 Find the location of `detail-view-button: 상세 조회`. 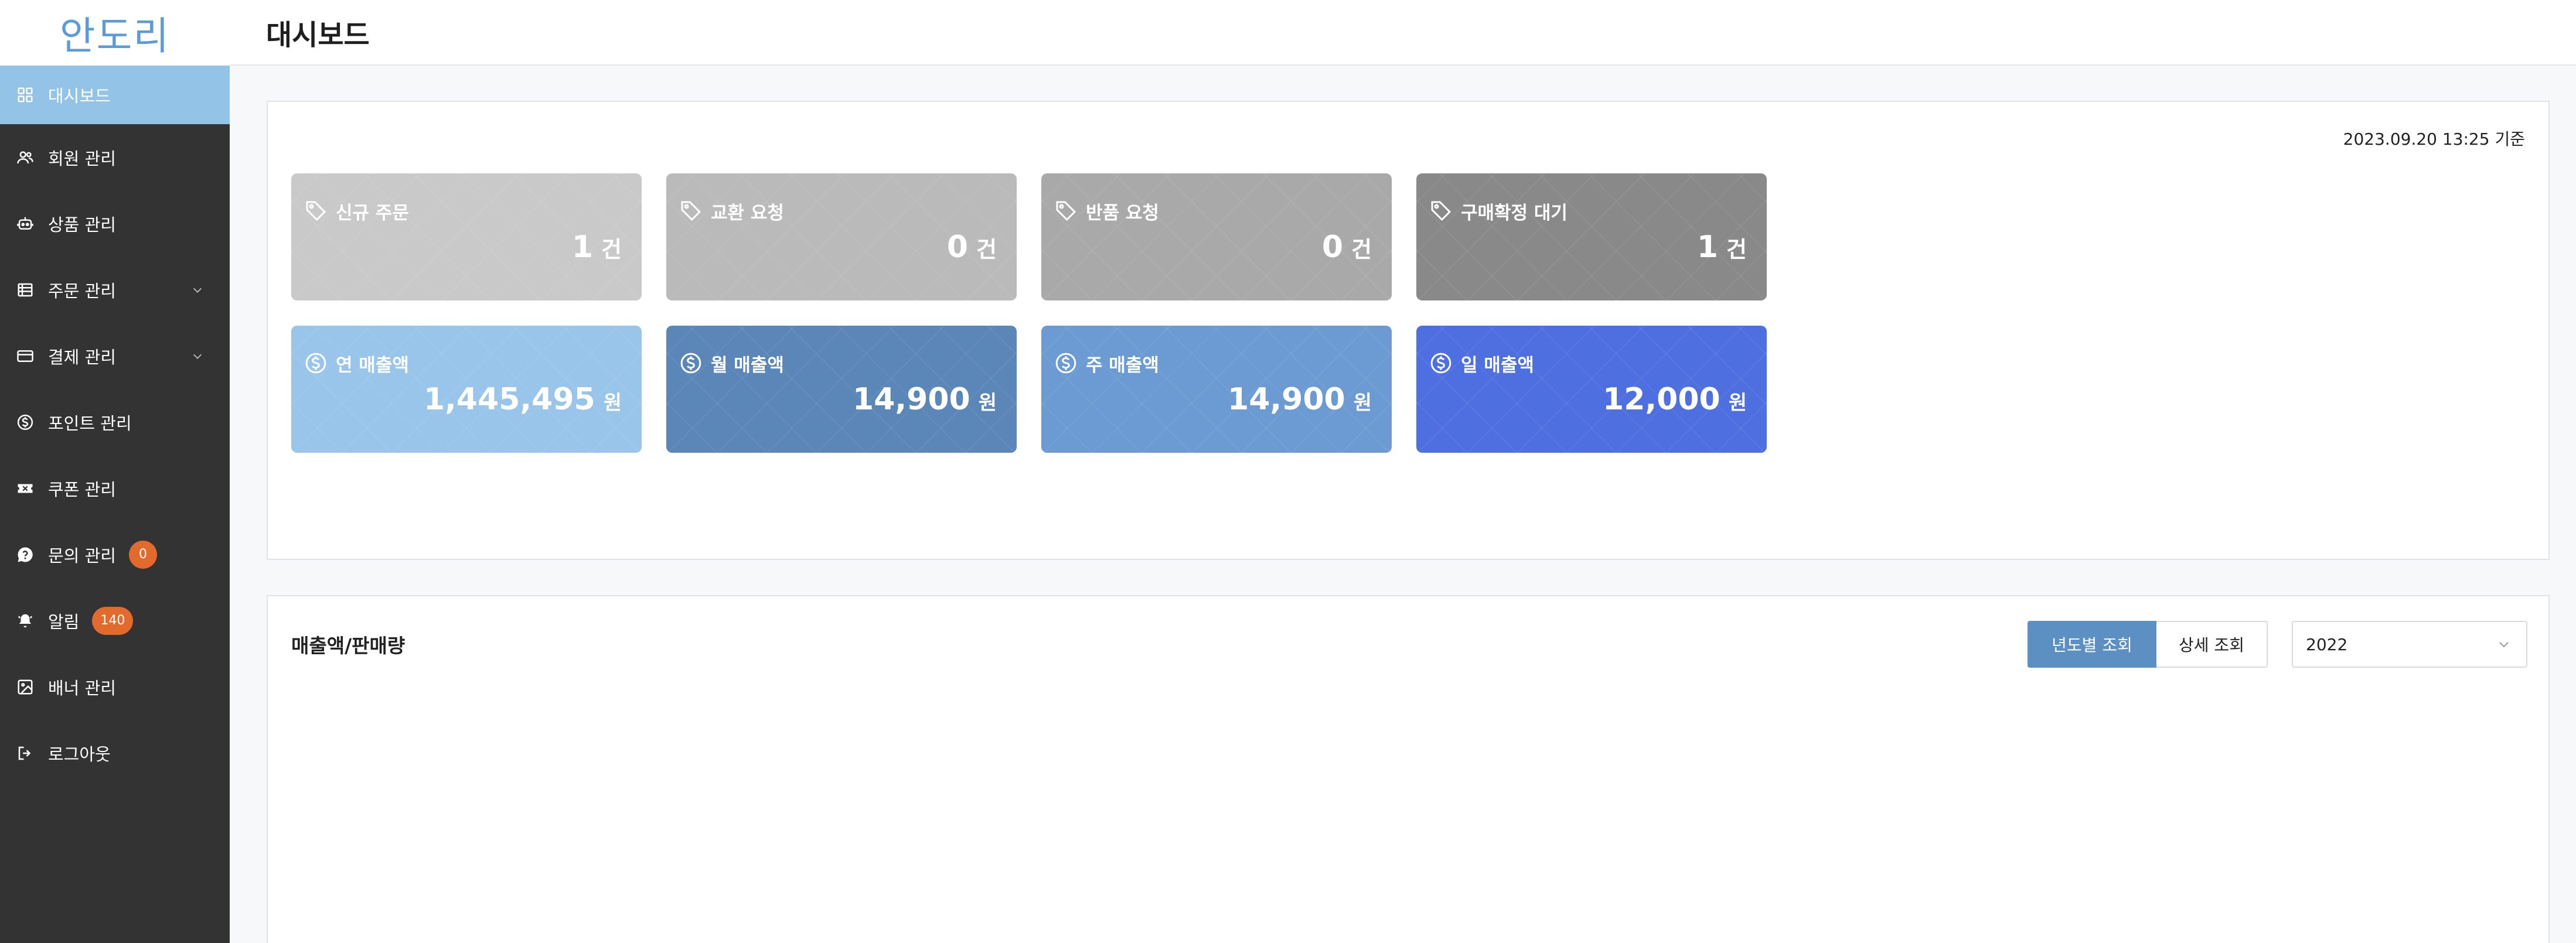

detail-view-button: 상세 조회 is located at coordinates (2212, 644).